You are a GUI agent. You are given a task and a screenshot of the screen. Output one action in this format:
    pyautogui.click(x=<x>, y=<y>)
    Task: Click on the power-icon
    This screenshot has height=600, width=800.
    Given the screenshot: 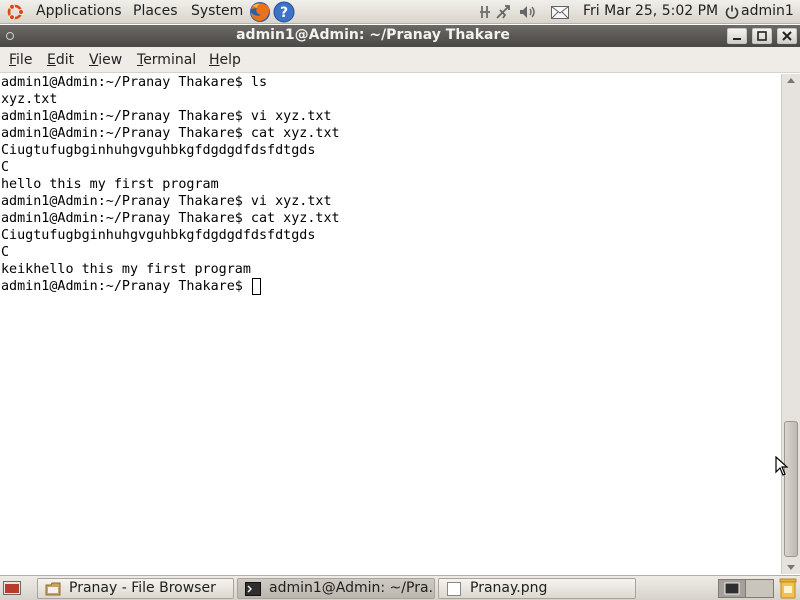 What is the action you would take?
    pyautogui.click(x=732, y=12)
    